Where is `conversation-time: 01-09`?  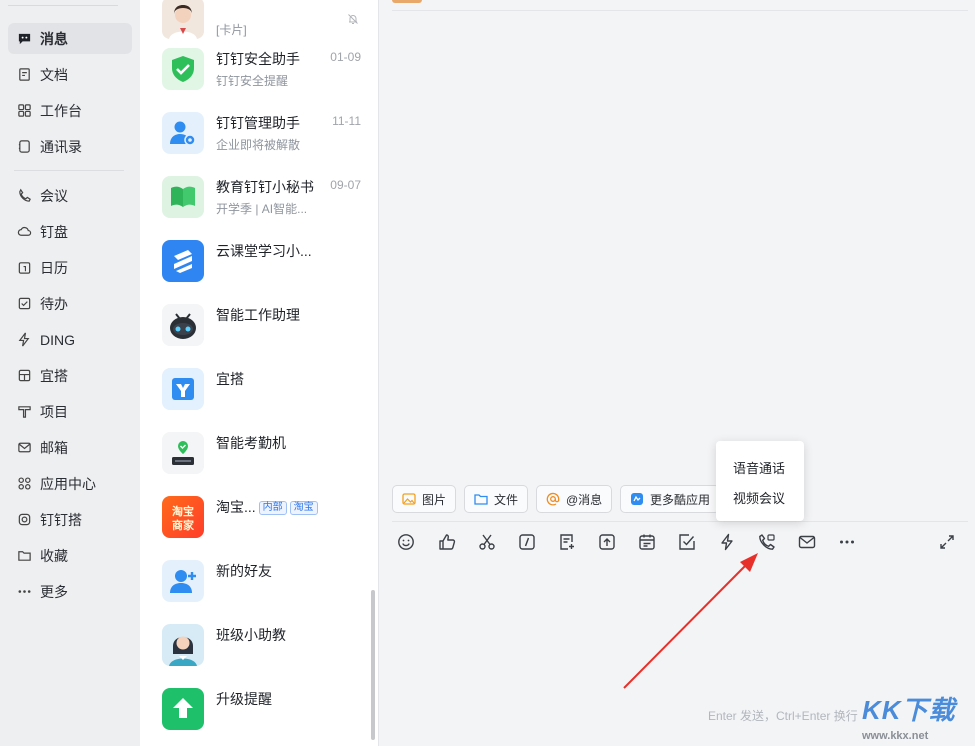
conversation-time: 01-09 is located at coordinates (345, 57).